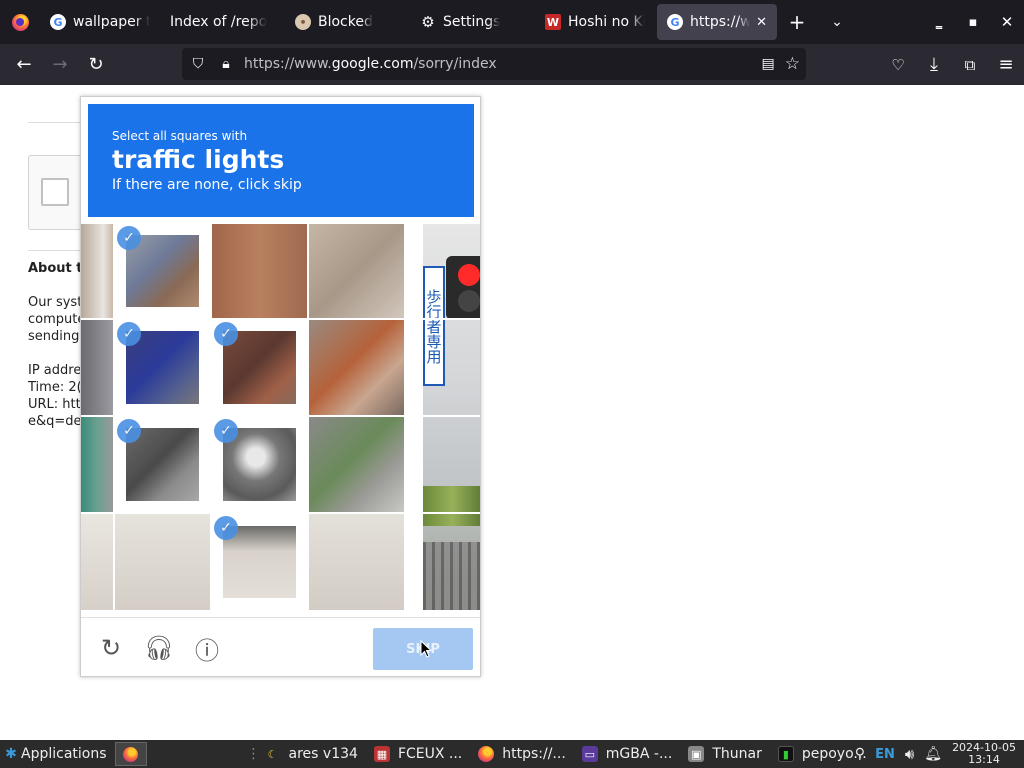 The height and width of the screenshot is (768, 1024). Describe the element at coordinates (837, 22) in the screenshot. I see `list-all-tabs-icon: ⌄` at that location.